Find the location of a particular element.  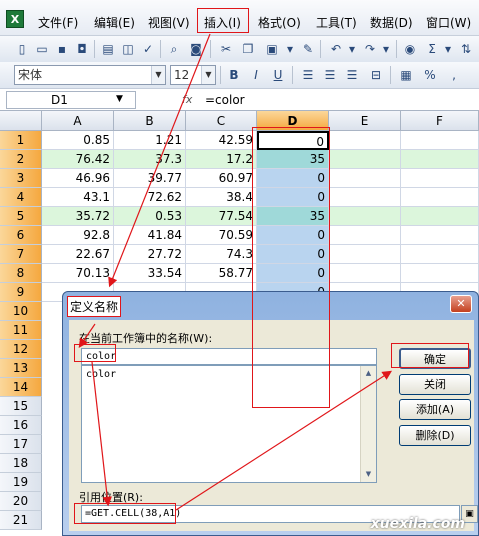

watermark-text: xuexila.com is located at coordinates (417, 524).